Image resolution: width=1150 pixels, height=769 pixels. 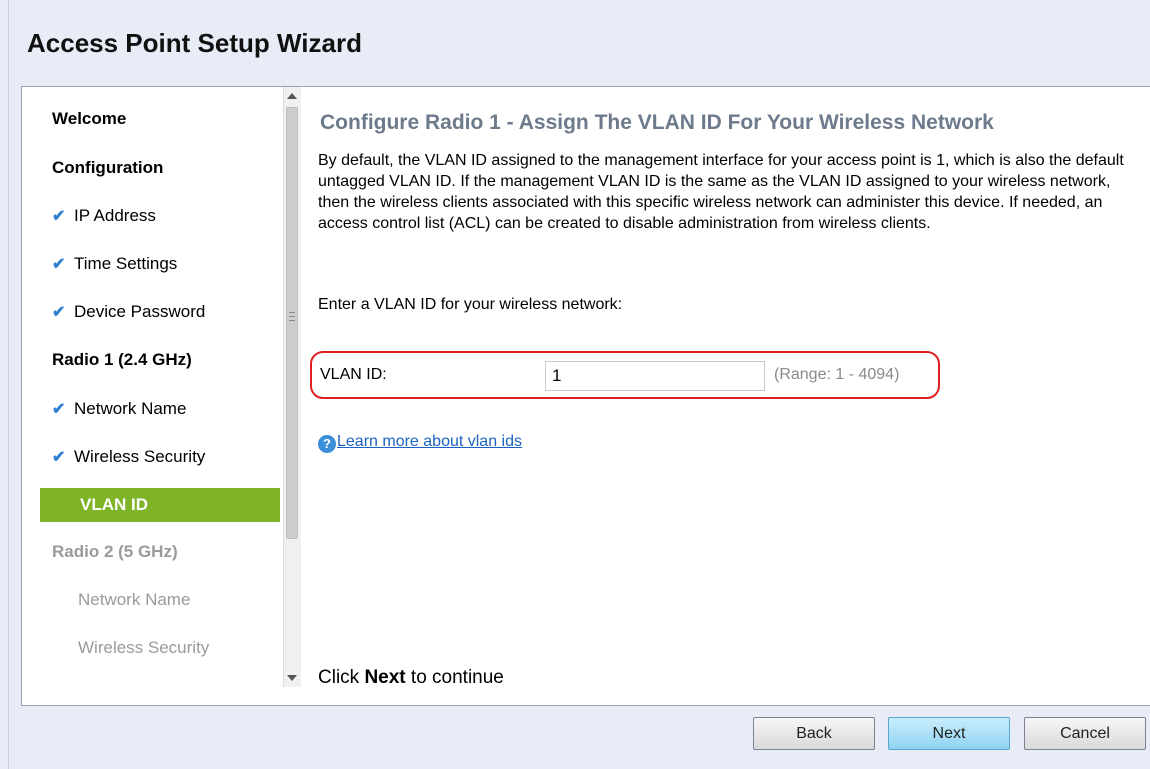 What do you see at coordinates (429, 441) in the screenshot?
I see `learn-more-link: Learn more about vlan ids` at bounding box center [429, 441].